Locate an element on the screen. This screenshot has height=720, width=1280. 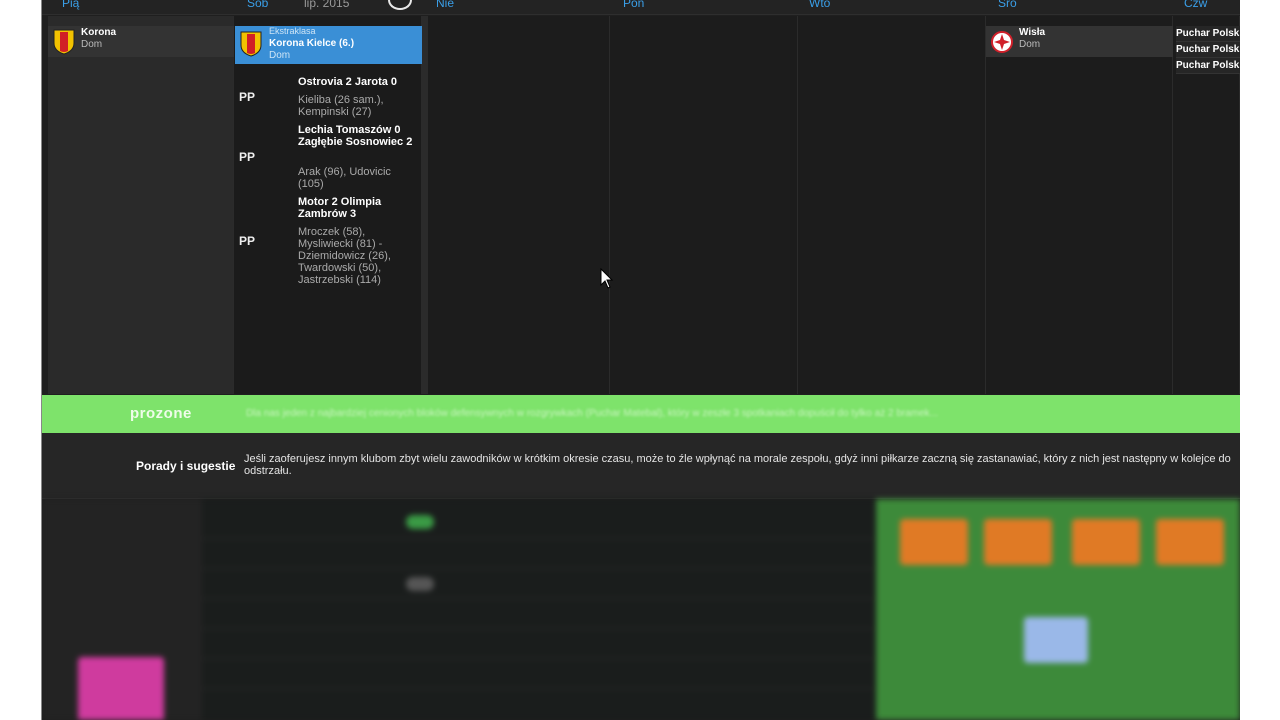
event-competition: Ekstraklasa is located at coordinates (292, 31).